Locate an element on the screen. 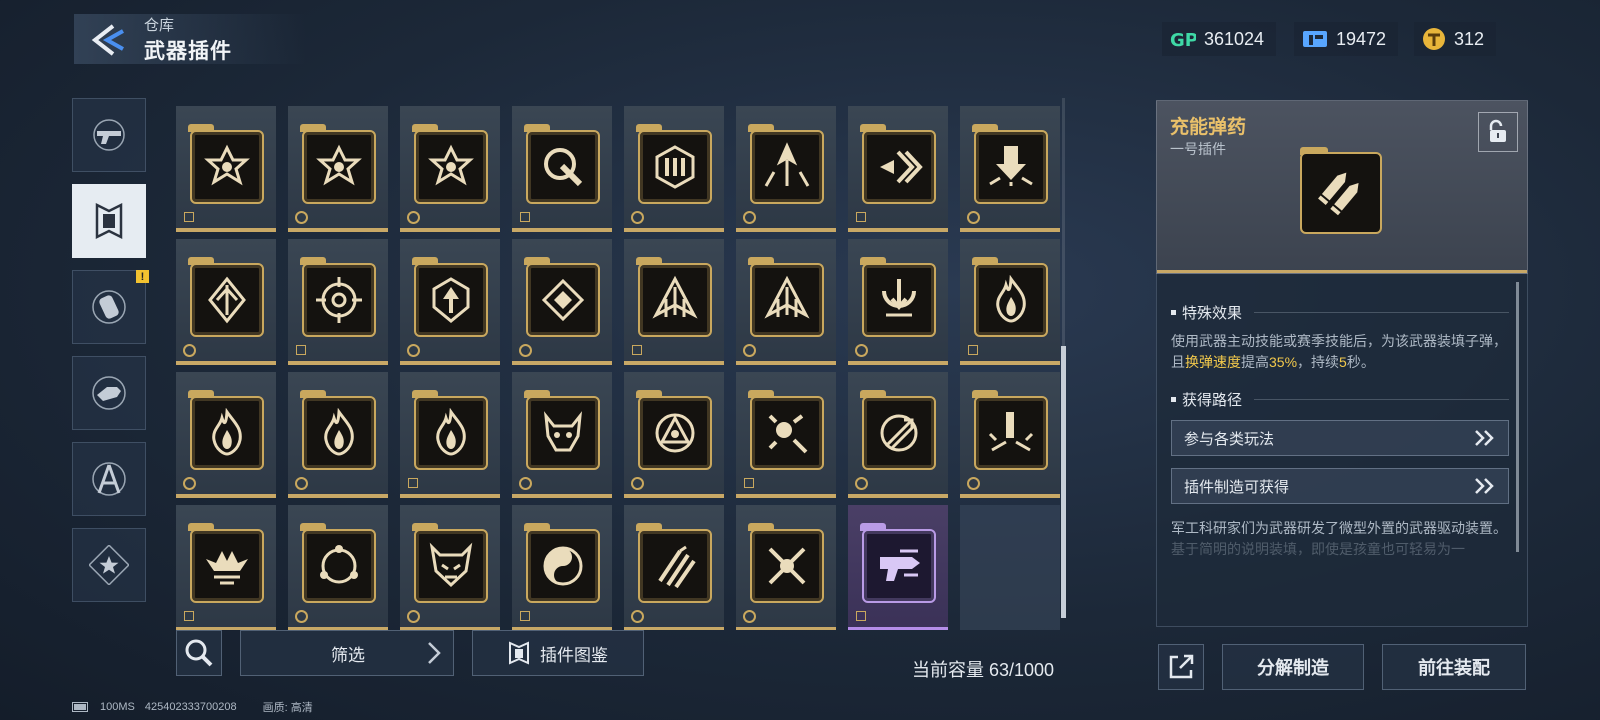 The width and height of the screenshot is (1600, 720). grid-scrollbar is located at coordinates (1063, 482).